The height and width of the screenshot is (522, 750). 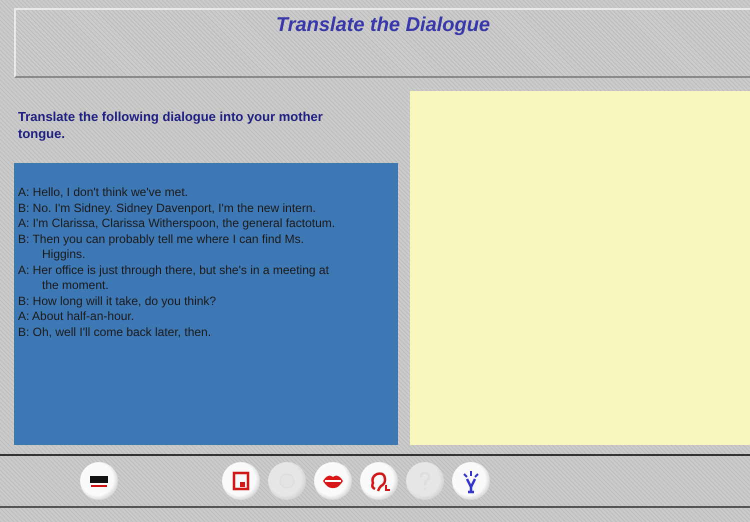 What do you see at coordinates (383, 25) in the screenshot?
I see `page-title: Translate the Dialogue` at bounding box center [383, 25].